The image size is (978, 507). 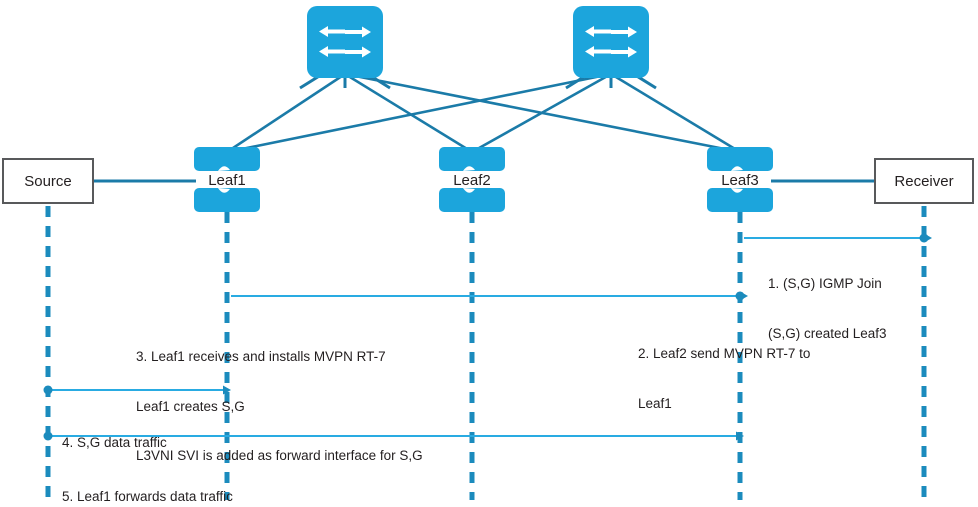 I want to click on step-2-line-2: Leaf1, so click(x=655, y=403).